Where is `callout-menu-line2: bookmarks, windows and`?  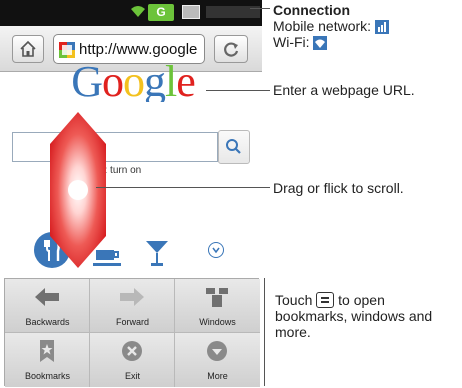 callout-menu-line2: bookmarks, windows and is located at coordinates (354, 316).